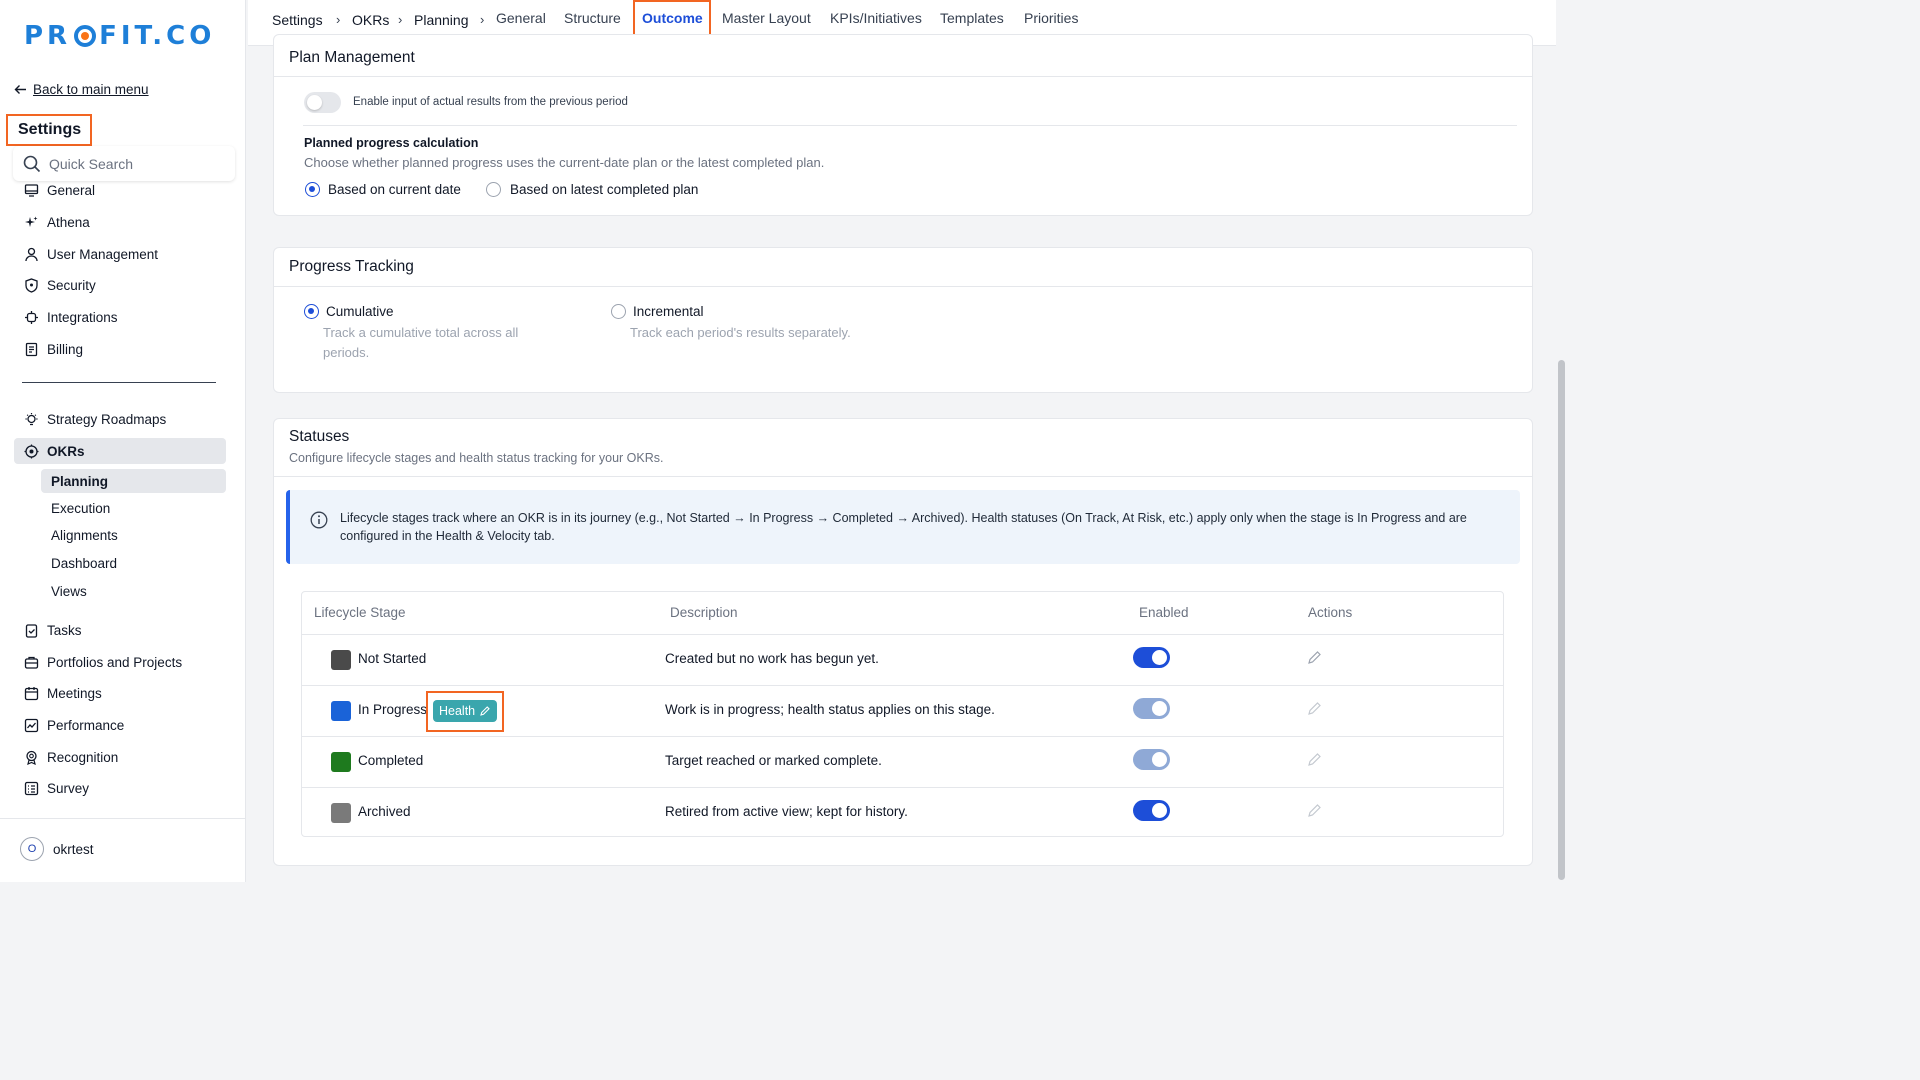 This screenshot has width=1920, height=1080. Describe the element at coordinates (592, 18) in the screenshot. I see `tab-structure: Structure` at that location.